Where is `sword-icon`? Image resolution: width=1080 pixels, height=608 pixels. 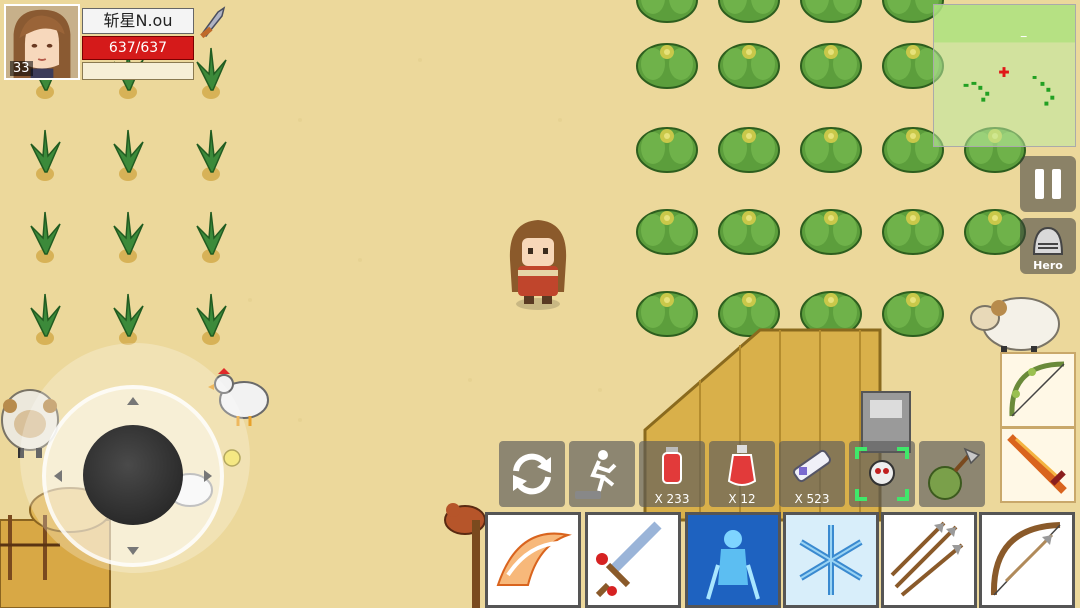
sword-icon is located at coordinates (213, 22).